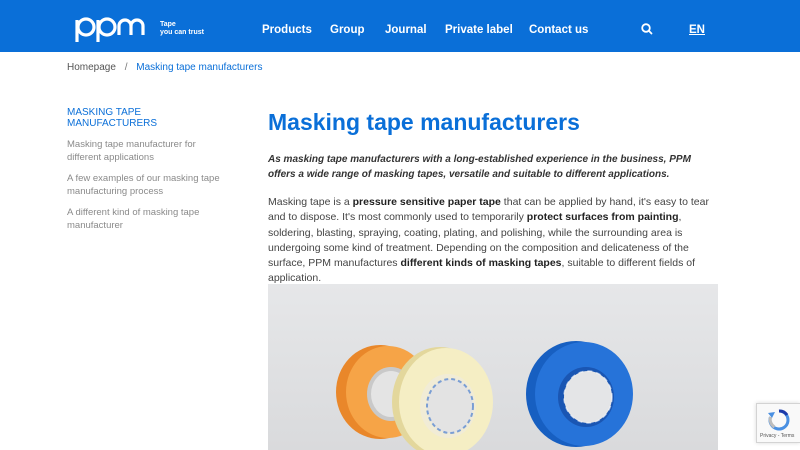  What do you see at coordinates (147, 118) in the screenshot?
I see `sidebar-item-masking-tape-manufacturers: MASKING TAPE MANUFACTURERS` at bounding box center [147, 118].